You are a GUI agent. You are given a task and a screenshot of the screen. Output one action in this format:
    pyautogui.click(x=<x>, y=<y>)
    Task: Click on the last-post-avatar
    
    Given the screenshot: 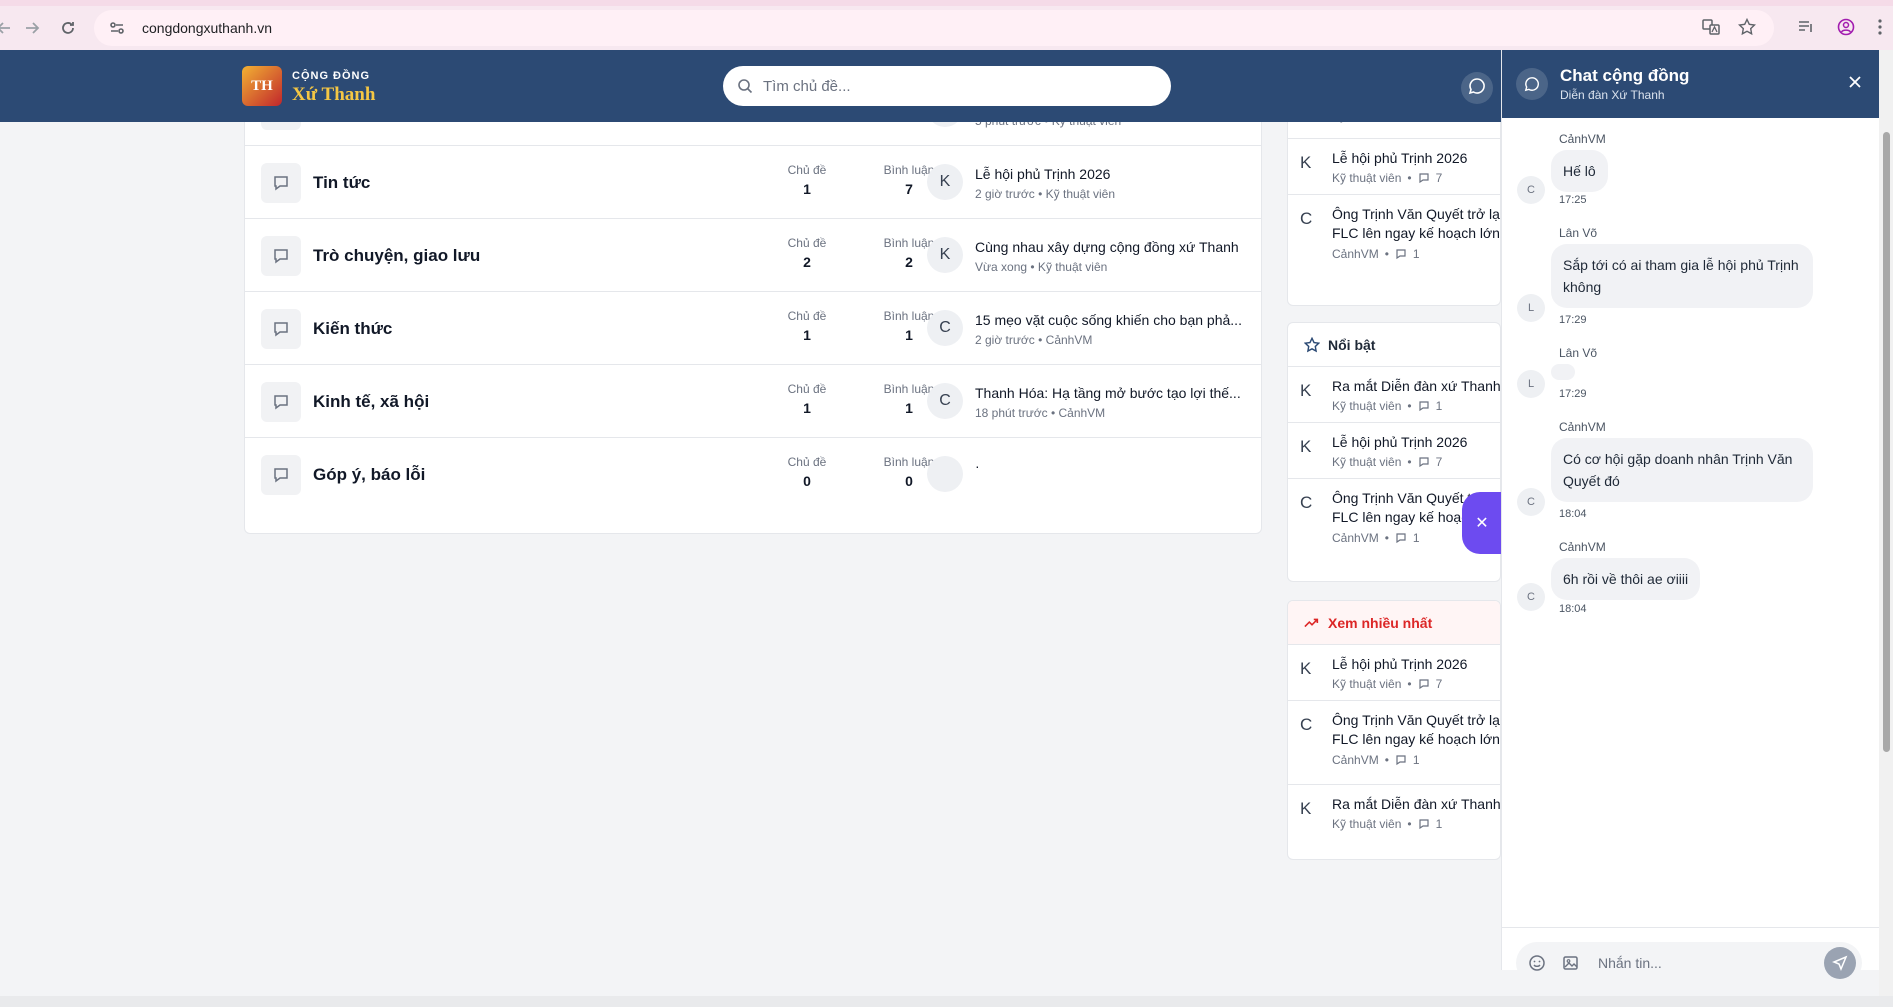 What is the action you would take?
    pyautogui.click(x=945, y=474)
    